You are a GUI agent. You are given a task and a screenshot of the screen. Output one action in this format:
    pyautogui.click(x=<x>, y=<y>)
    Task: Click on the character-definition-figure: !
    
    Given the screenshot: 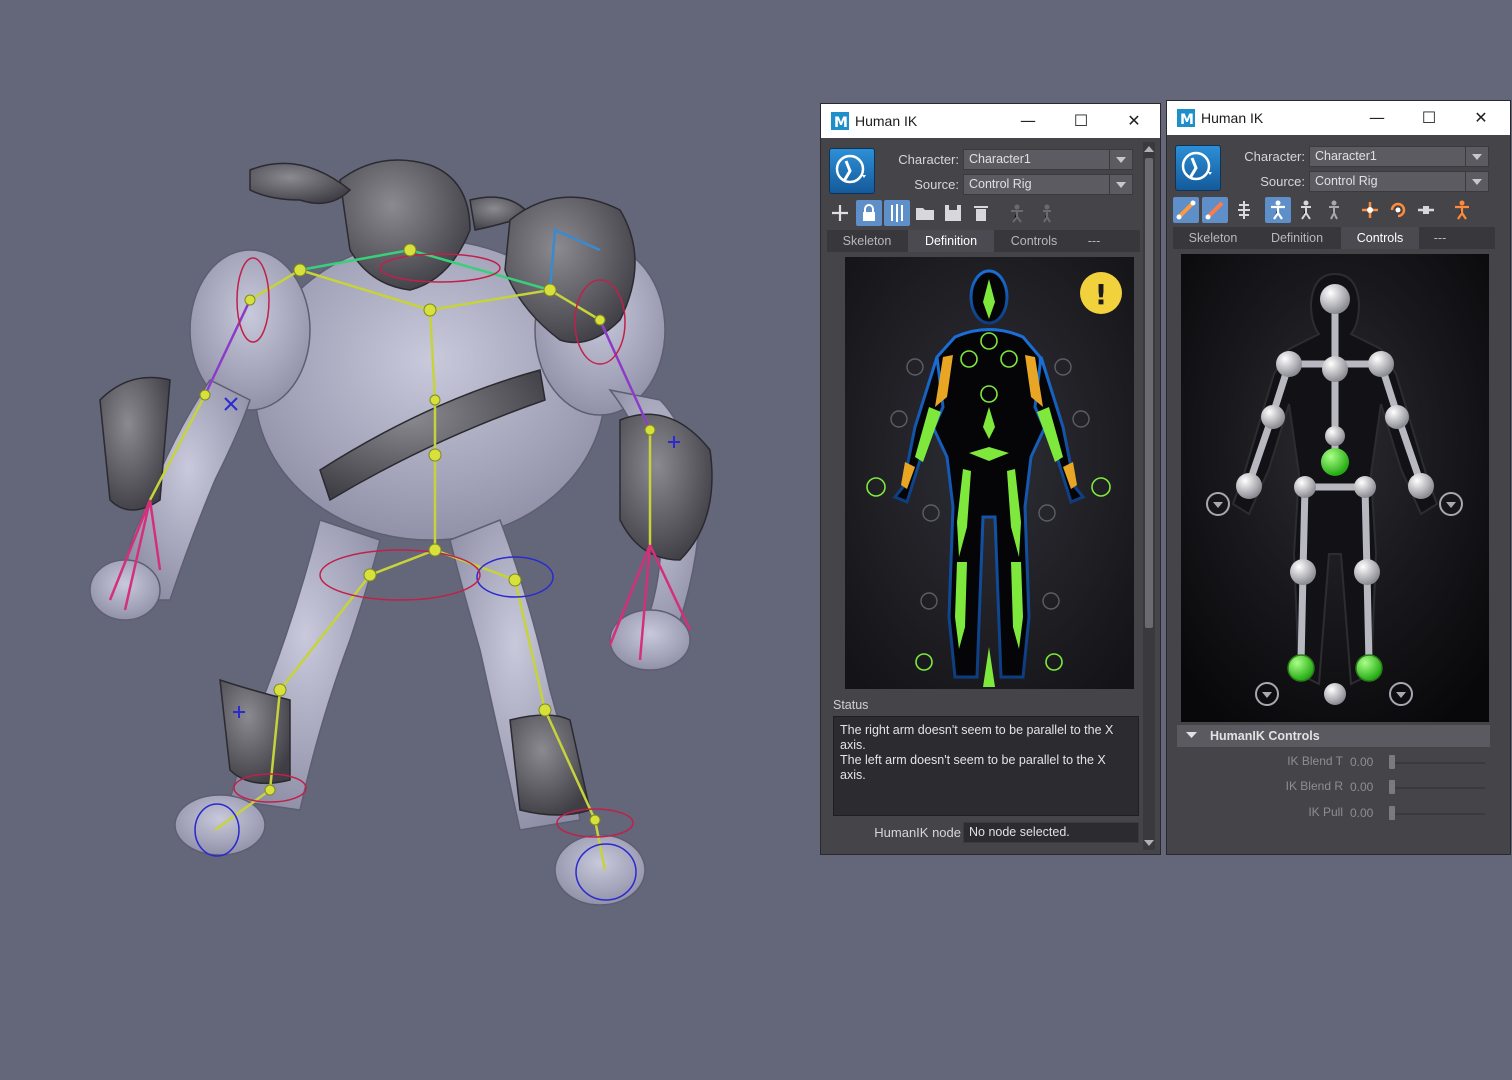 What is the action you would take?
    pyautogui.click(x=989, y=473)
    